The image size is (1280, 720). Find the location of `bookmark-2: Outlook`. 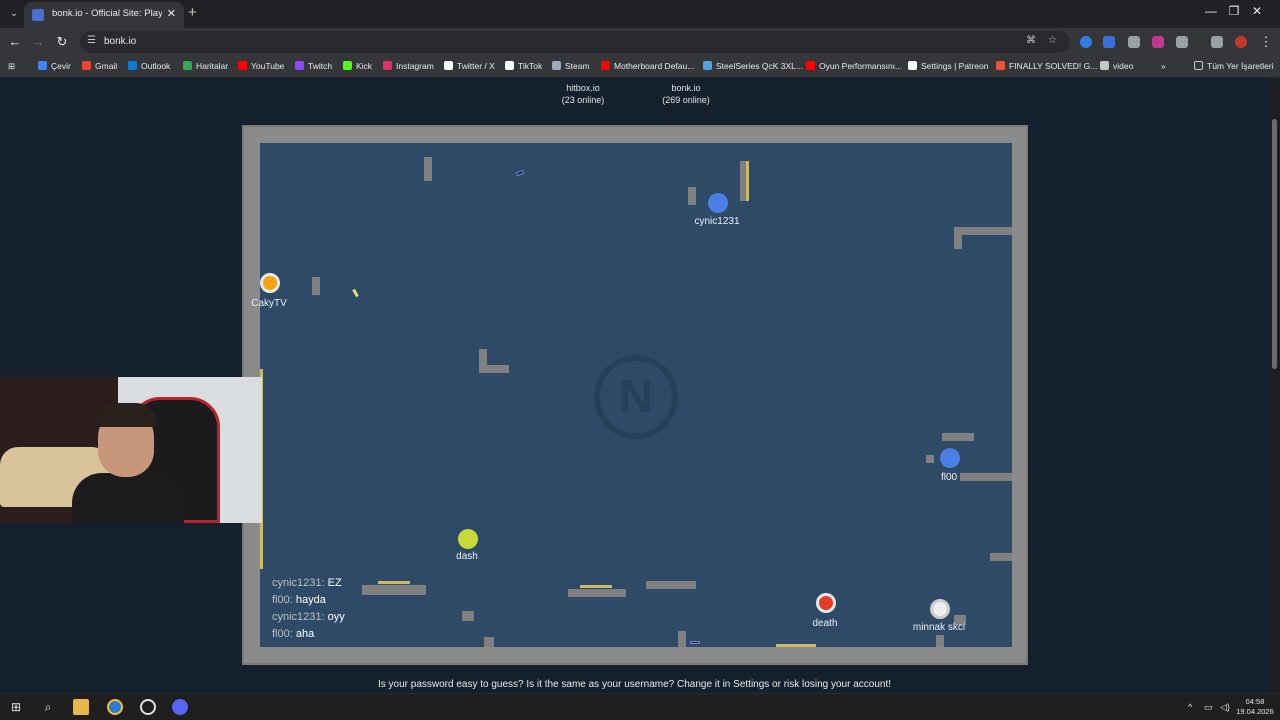

bookmark-2: Outlook is located at coordinates (149, 66).